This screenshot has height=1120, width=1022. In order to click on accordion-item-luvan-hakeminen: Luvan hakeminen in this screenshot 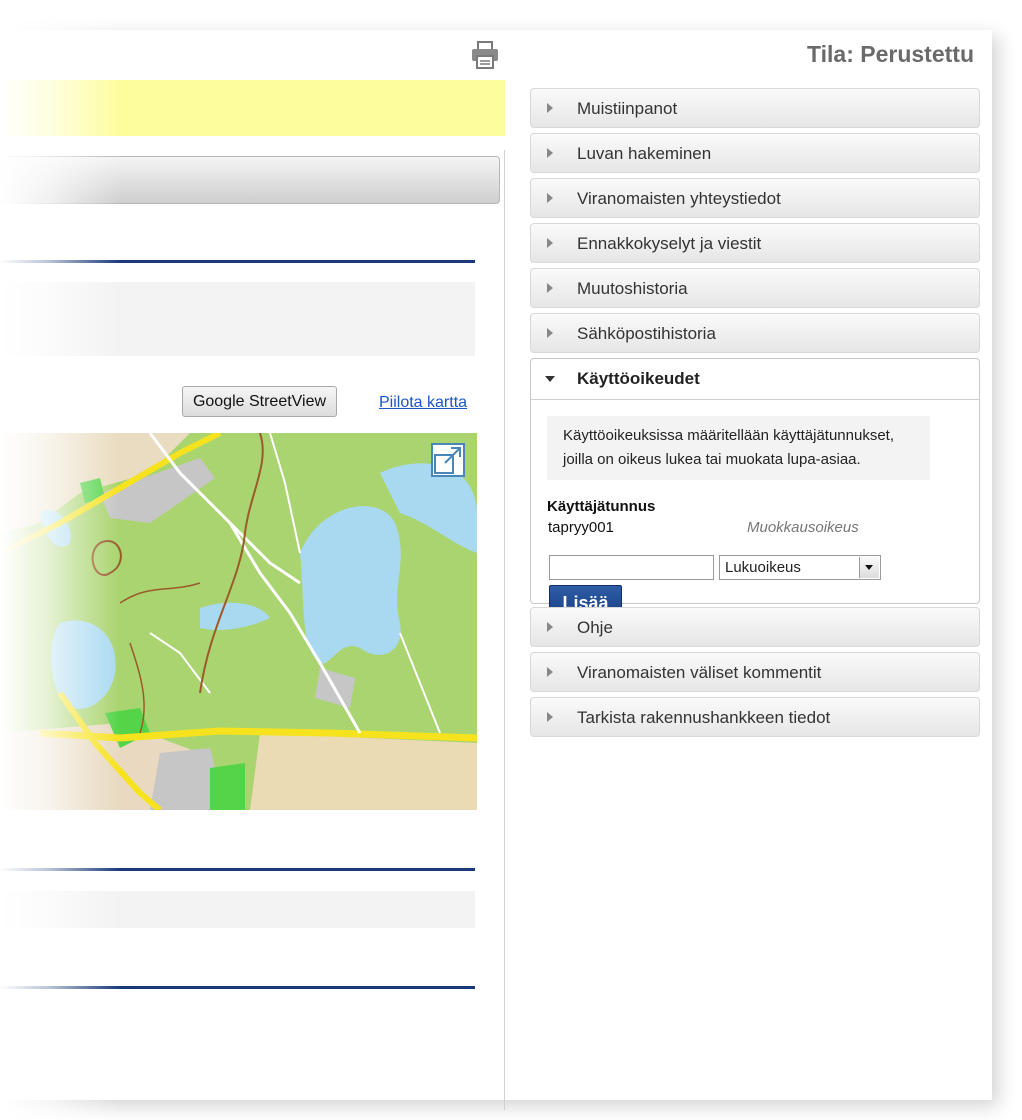, I will do `click(755, 153)`.